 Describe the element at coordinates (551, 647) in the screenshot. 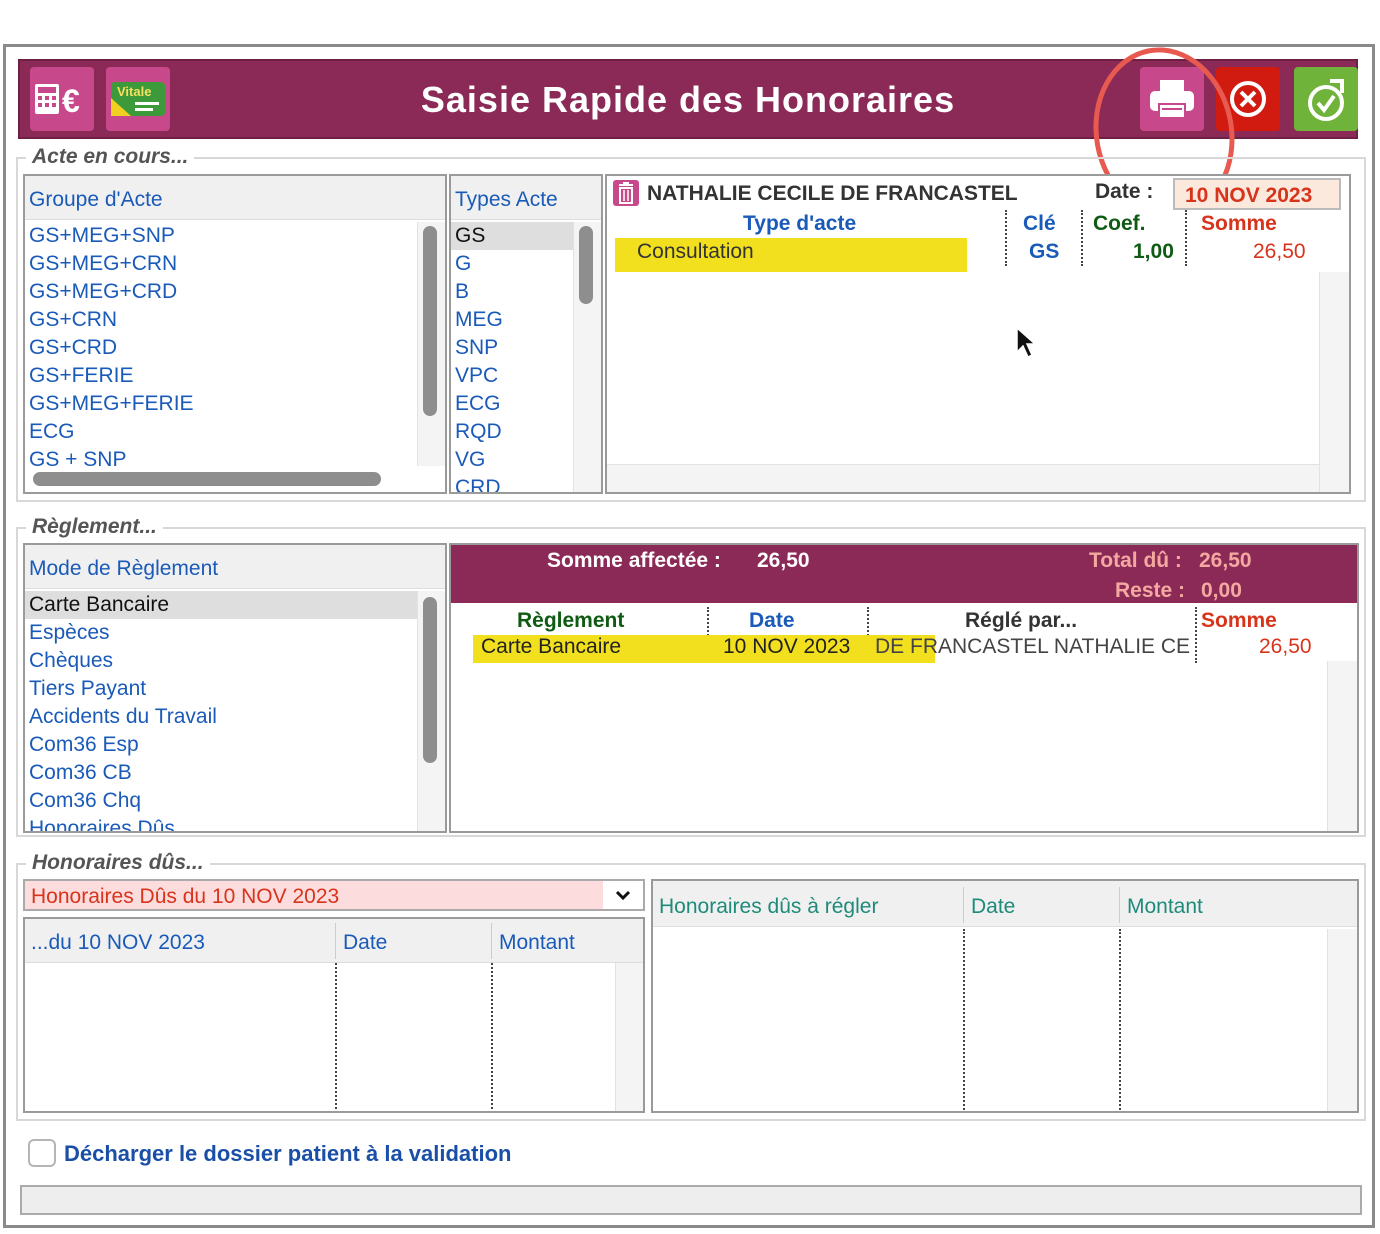

I see `reglement-row-mode: Carte Bancaire` at that location.